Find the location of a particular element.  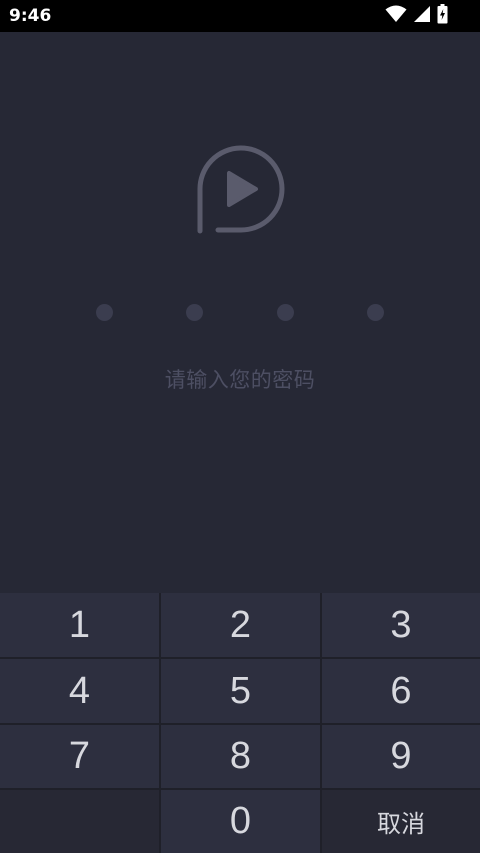

key-9: 9 is located at coordinates (401, 756).